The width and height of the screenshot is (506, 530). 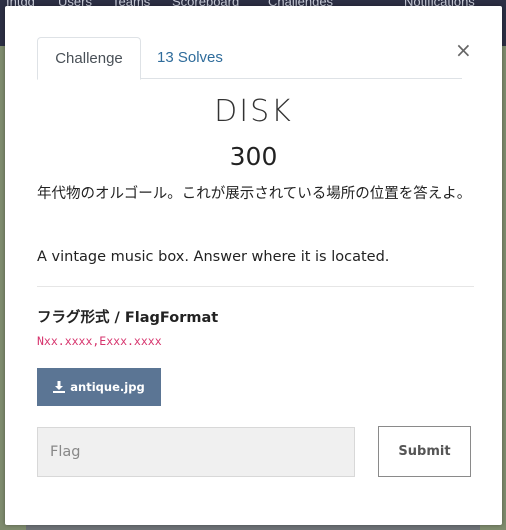 I want to click on tab-challenge: Challenge, so click(x=89, y=58).